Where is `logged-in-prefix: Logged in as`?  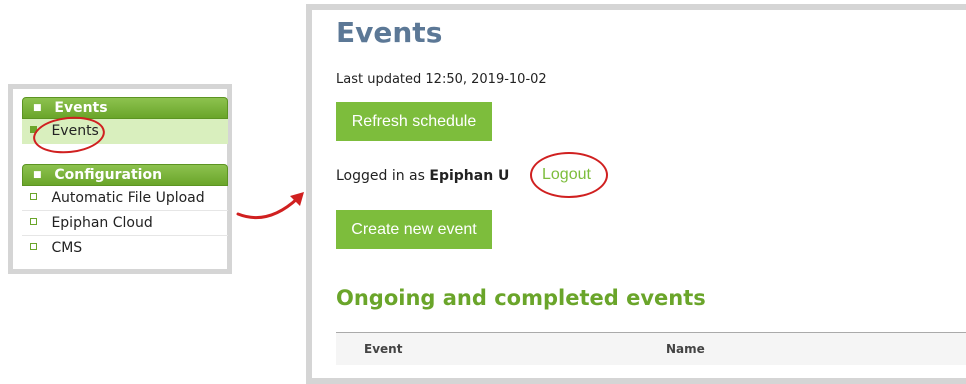 logged-in-prefix: Logged in as is located at coordinates (380, 176).